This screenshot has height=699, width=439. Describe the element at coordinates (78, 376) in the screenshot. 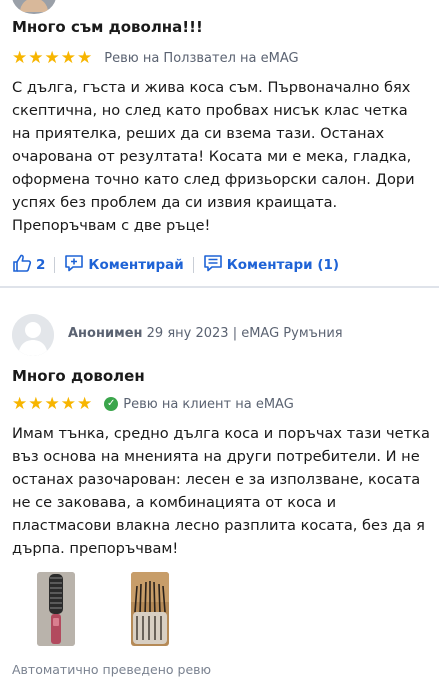

I see `review-title: Много доволен` at that location.